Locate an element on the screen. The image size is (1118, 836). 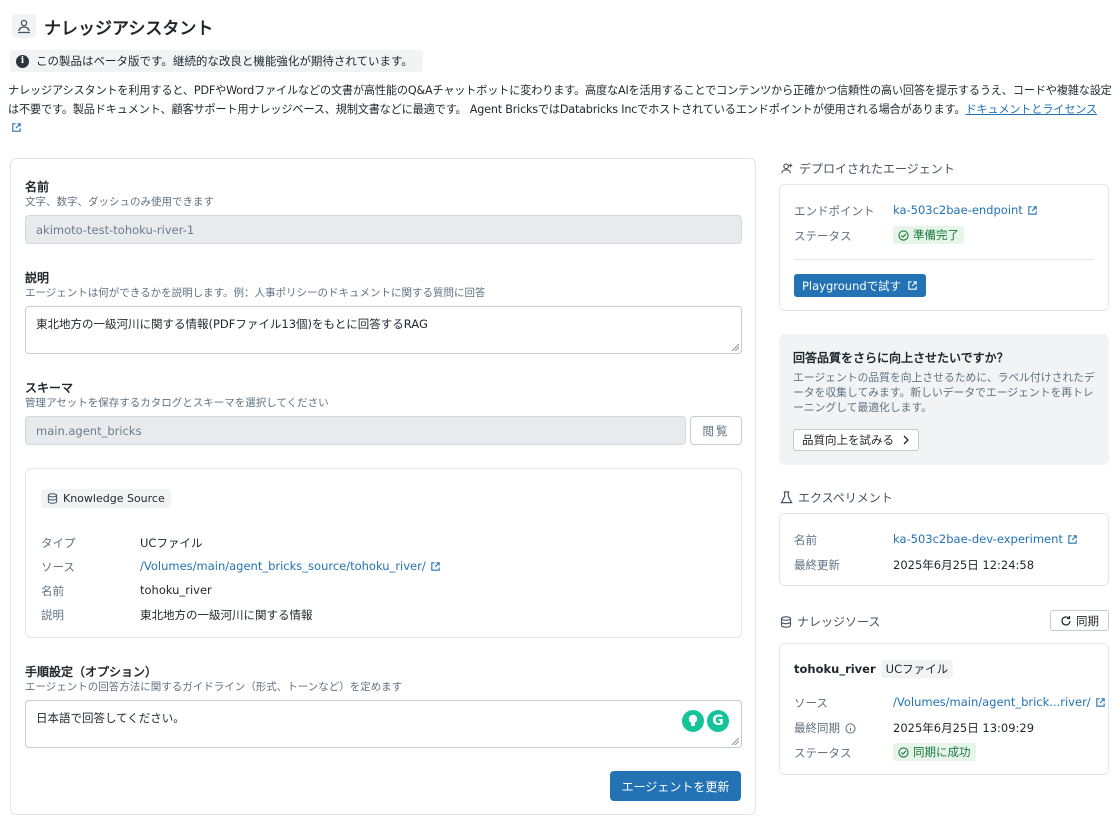
experiment-link: ka-503c2bae-dev-experiment is located at coordinates (985, 539).